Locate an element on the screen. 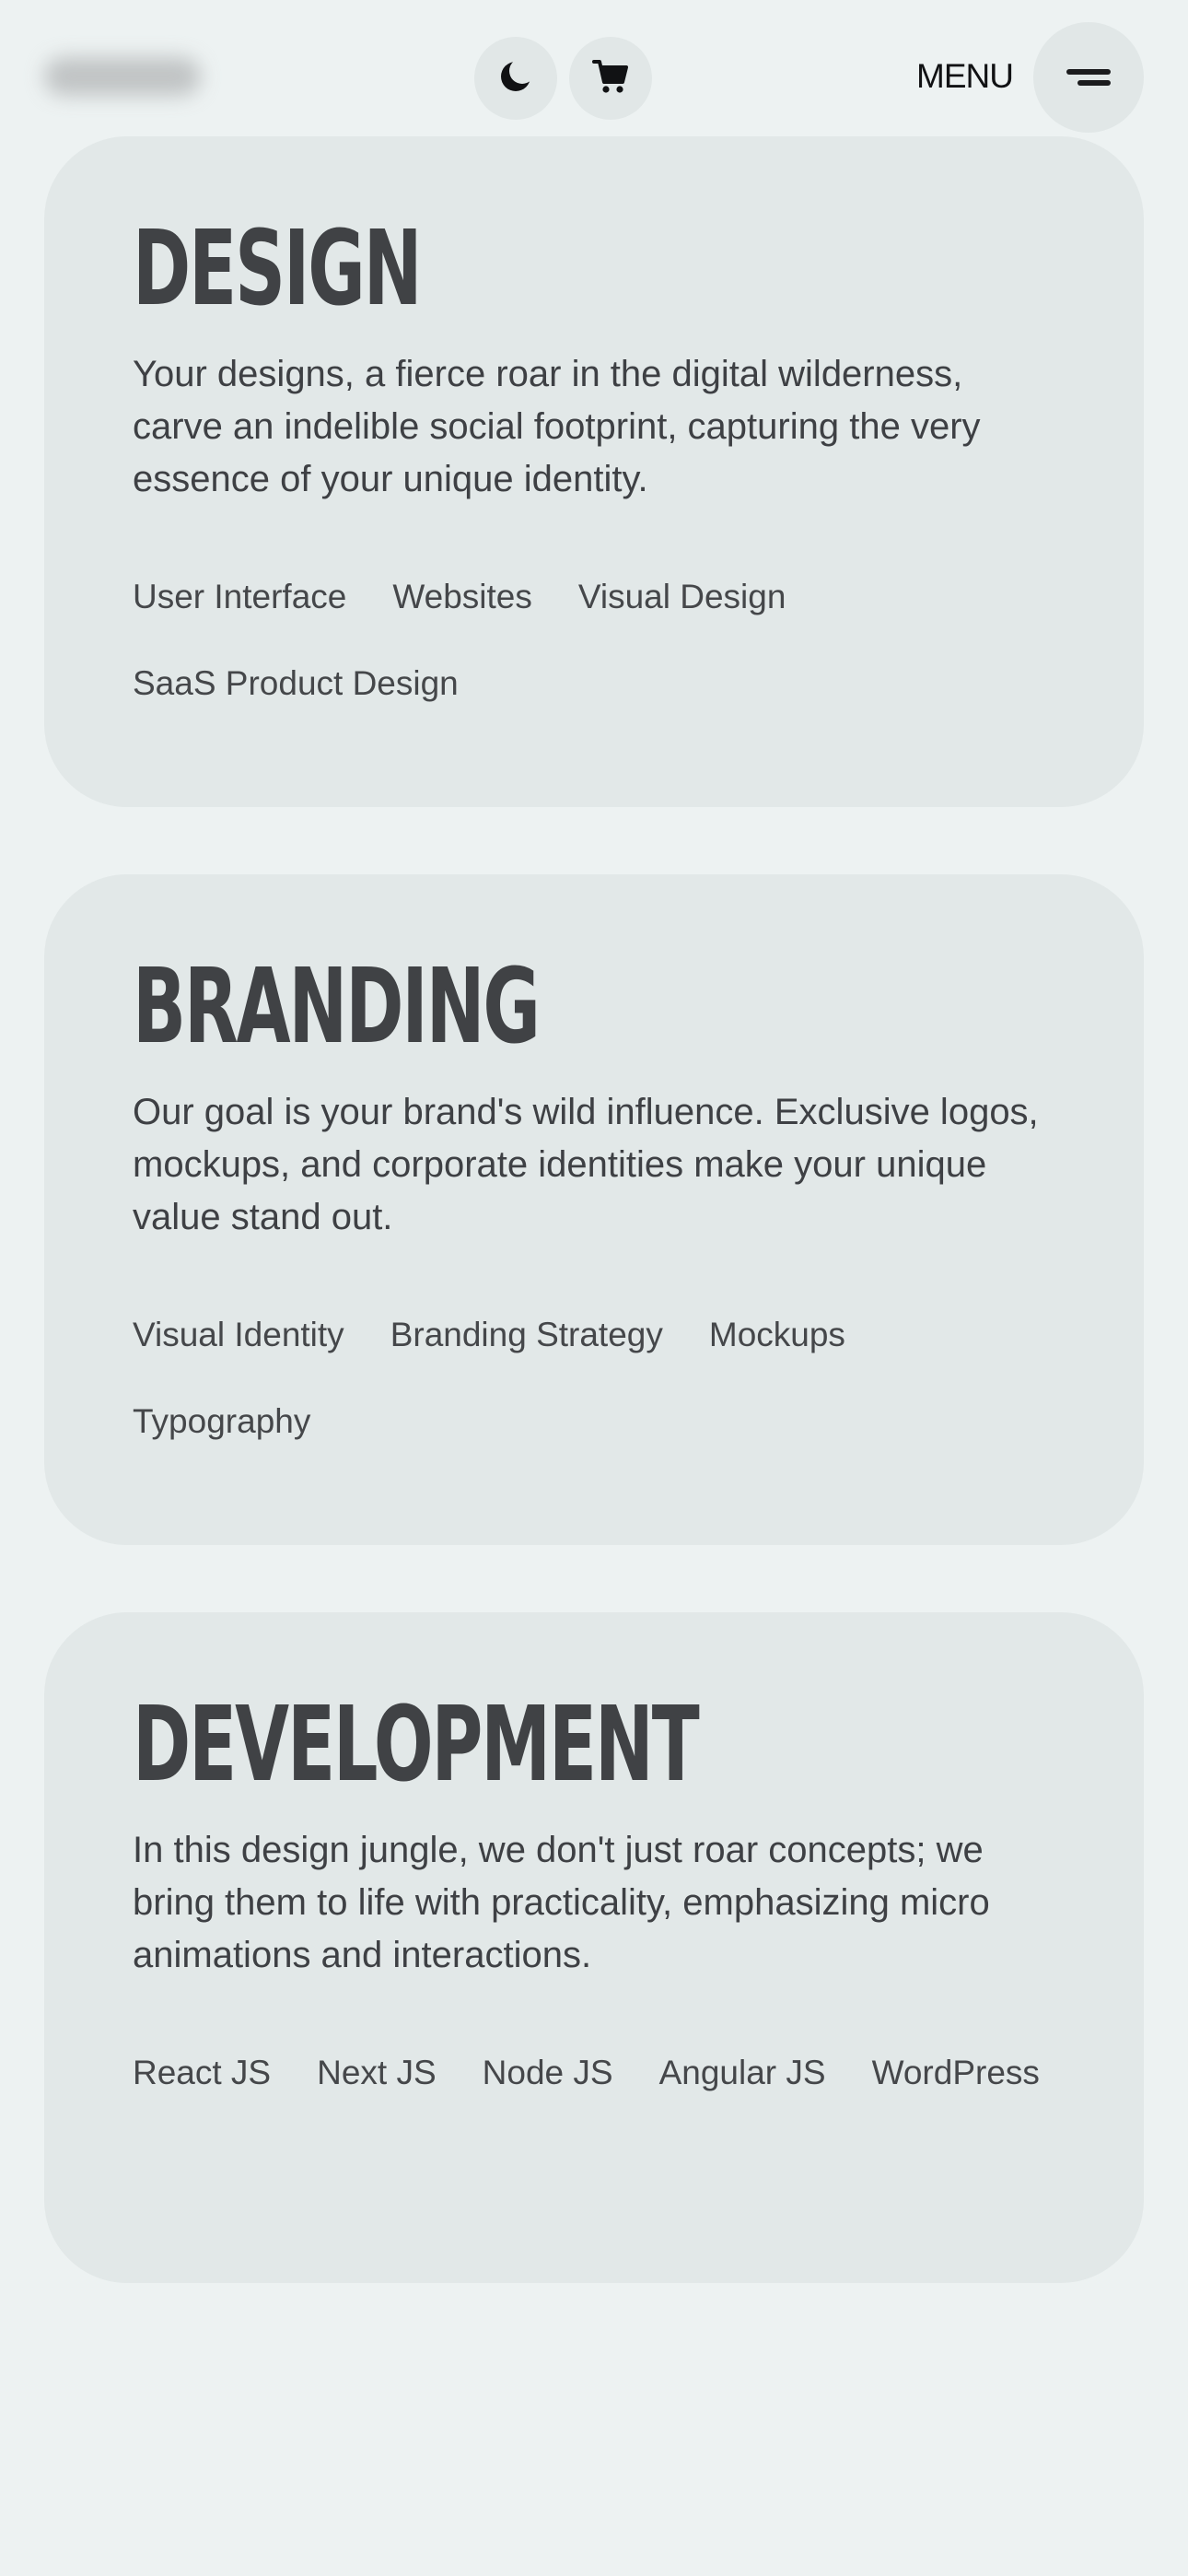 The height and width of the screenshot is (2576, 1188). theme-toggle-button is located at coordinates (515, 78).